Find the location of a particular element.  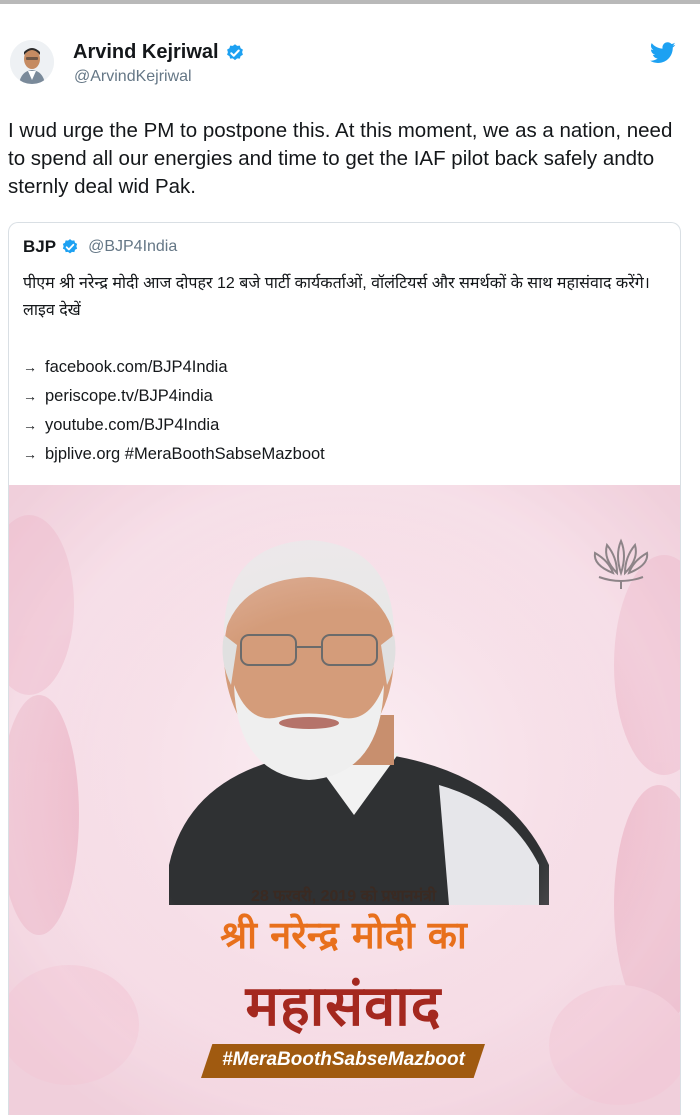

poster-event-title: महासंवाद is located at coordinates (343, 1006).